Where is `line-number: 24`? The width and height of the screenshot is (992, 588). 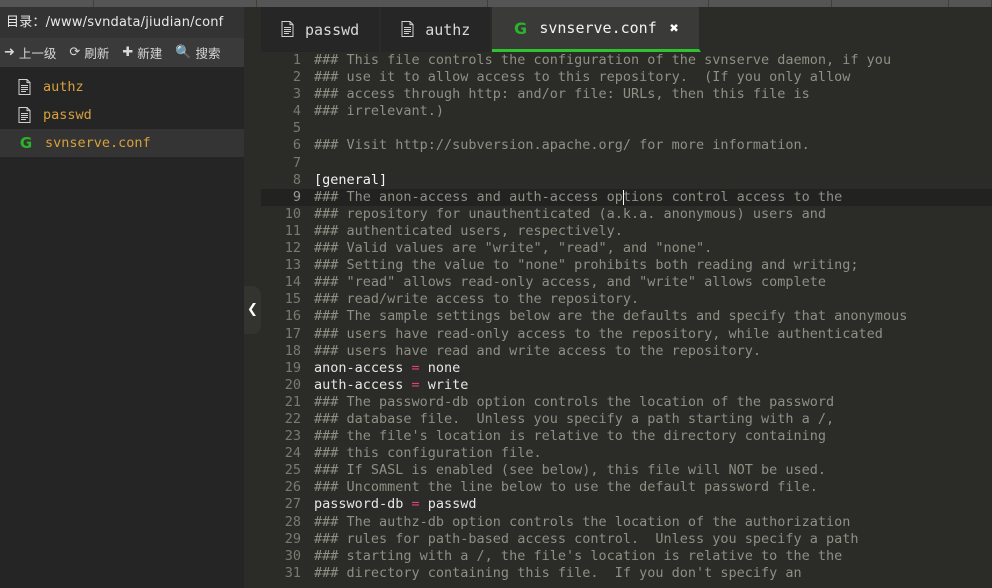 line-number: 24 is located at coordinates (283, 453).